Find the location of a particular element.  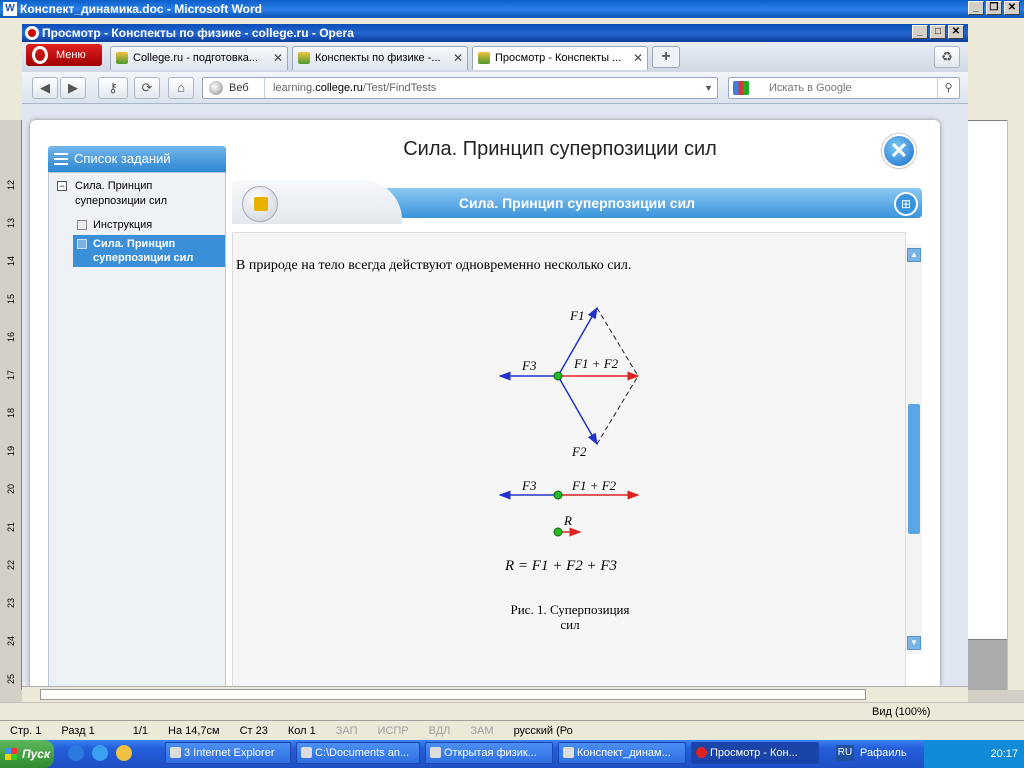

tab-prosmotr: Просмотр - Конспекты ... ✕ is located at coordinates (560, 58).